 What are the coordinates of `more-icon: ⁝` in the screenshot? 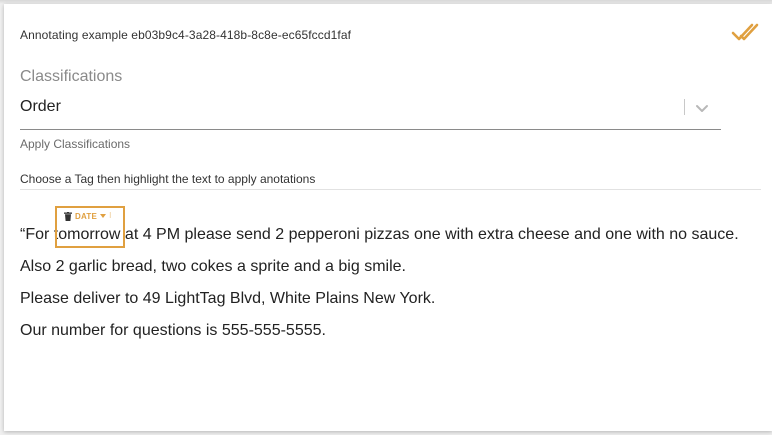 It's located at (110, 216).